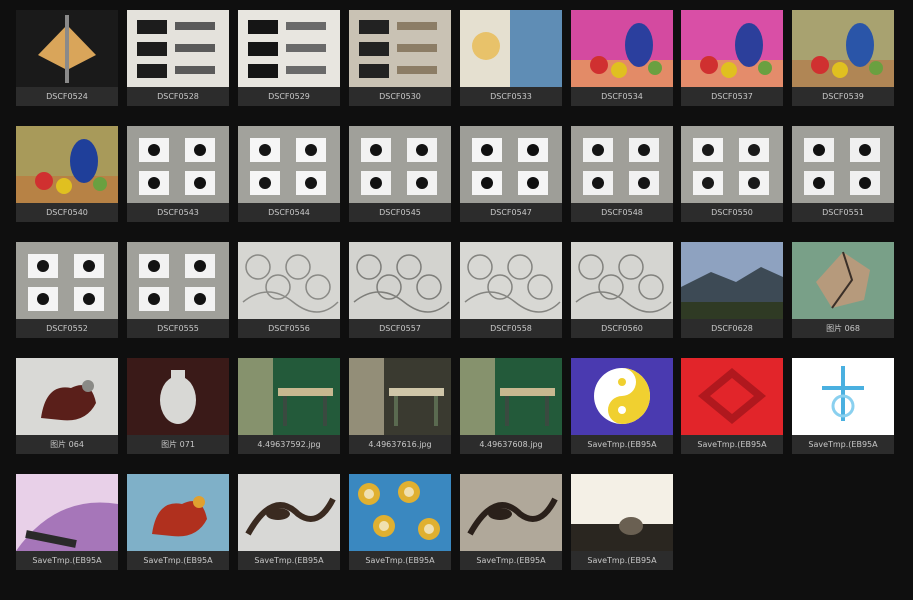 This screenshot has height=600, width=913. I want to click on thumbnail-item: DSCF0533, so click(511, 58).